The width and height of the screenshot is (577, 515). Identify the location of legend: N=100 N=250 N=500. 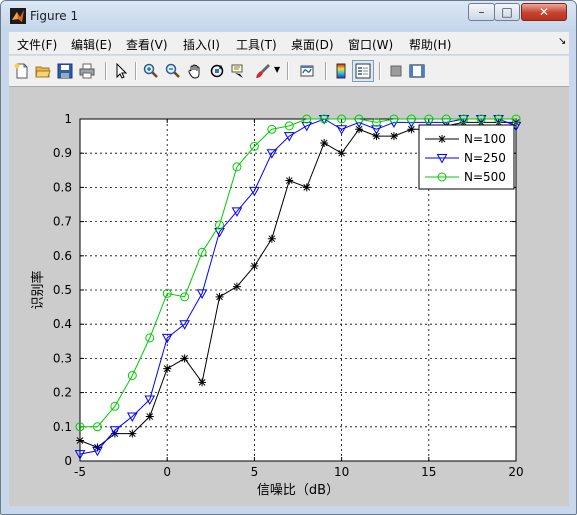
(466, 157).